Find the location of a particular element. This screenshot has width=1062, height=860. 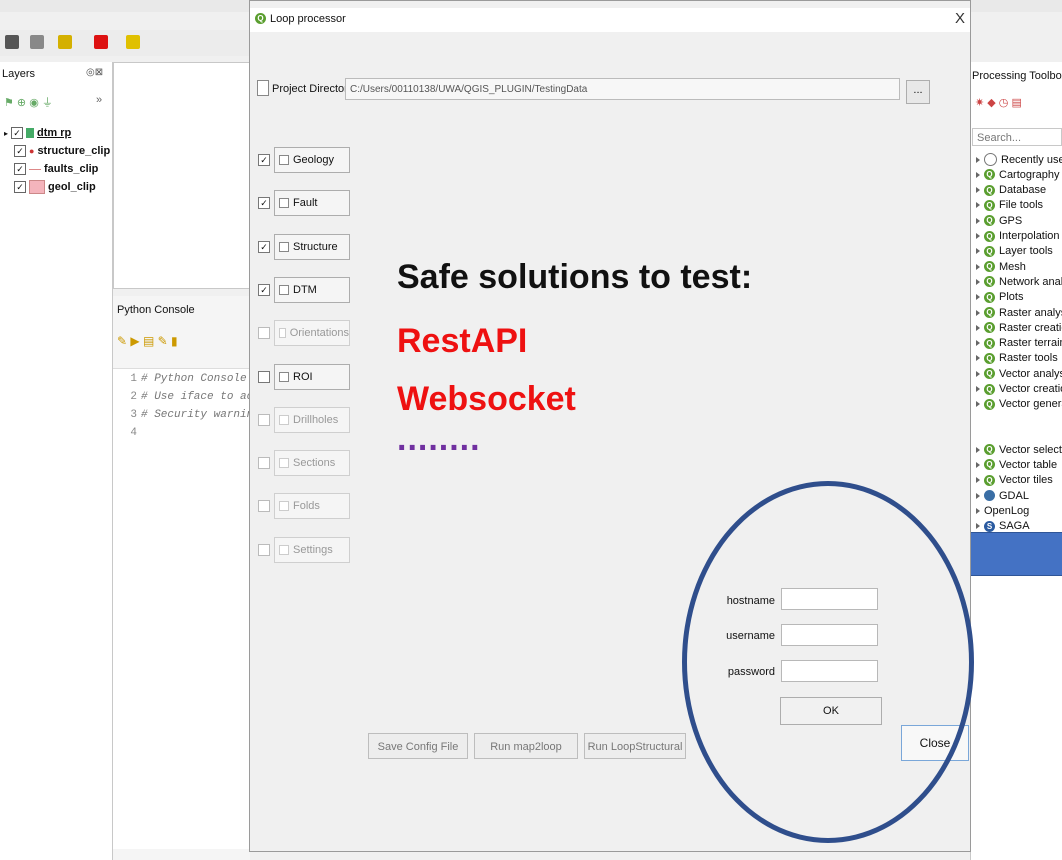

processing-item: Q GPS is located at coordinates (999, 220).